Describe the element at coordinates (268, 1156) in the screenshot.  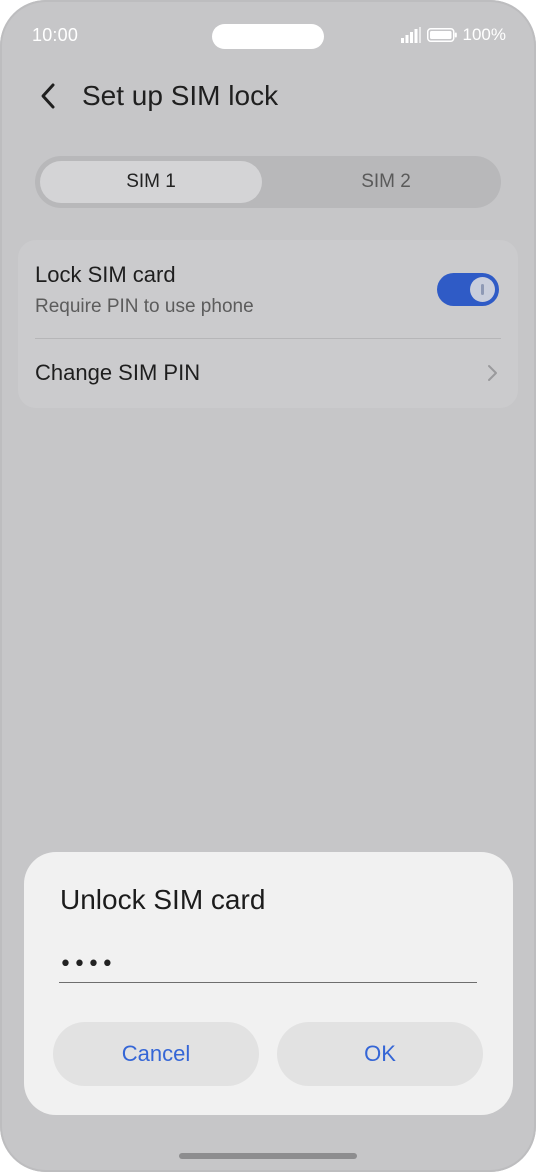
I see `home-indicator` at that location.